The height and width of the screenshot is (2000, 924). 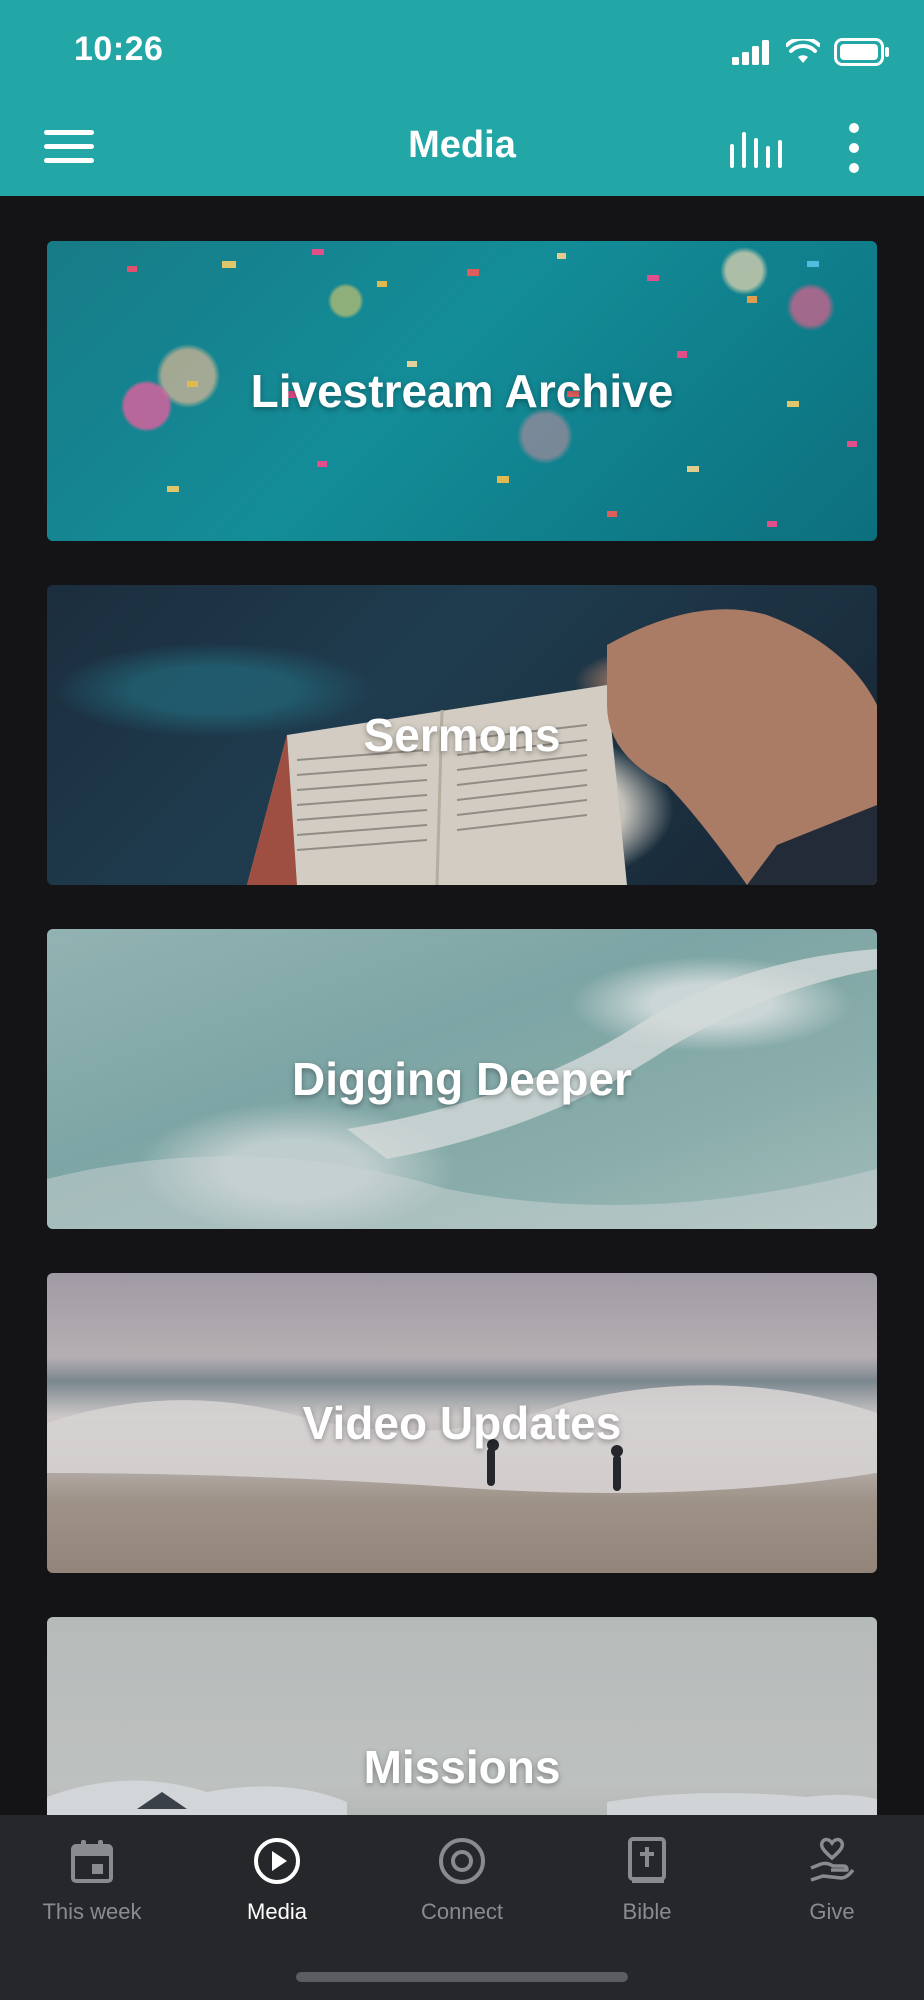 I want to click on media-card-livestream-archive: Livestream Archive, so click(x=462, y=391).